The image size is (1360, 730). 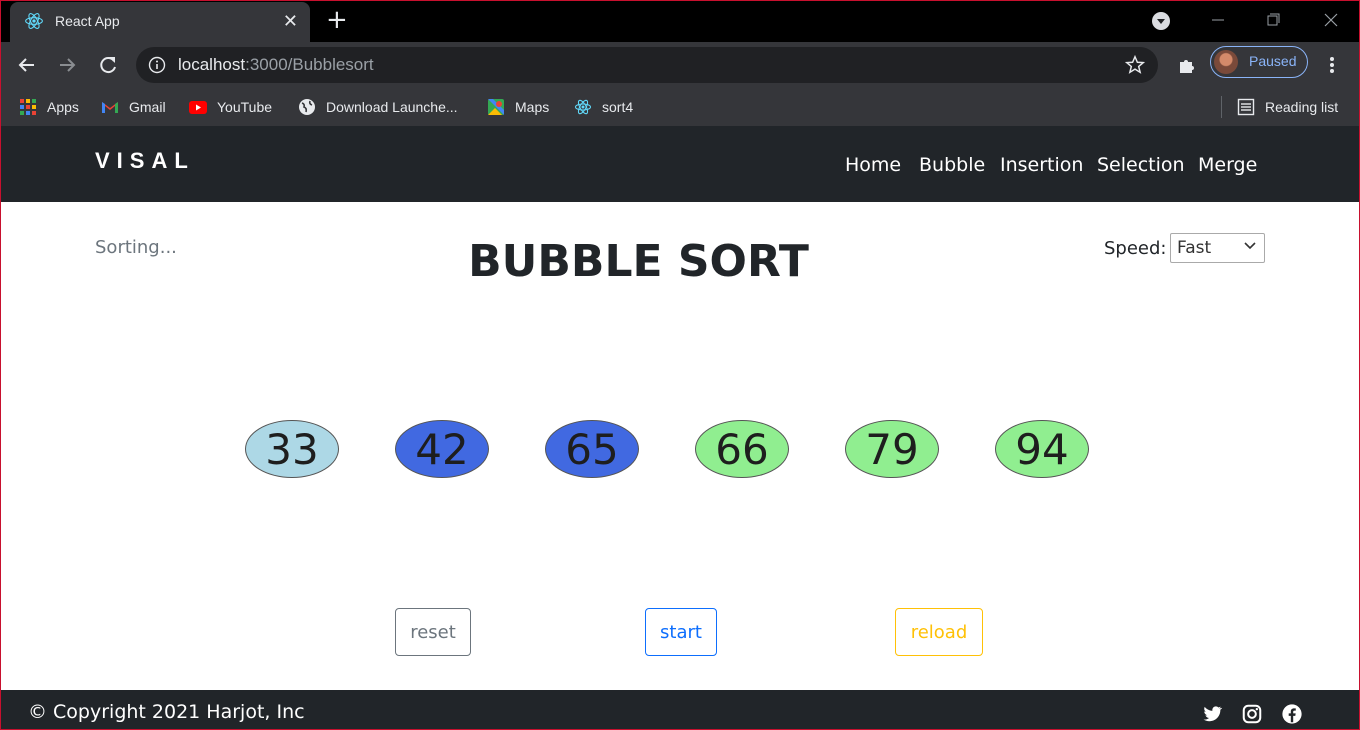 I want to click on array-element-bubble: 42, so click(x=442, y=449).